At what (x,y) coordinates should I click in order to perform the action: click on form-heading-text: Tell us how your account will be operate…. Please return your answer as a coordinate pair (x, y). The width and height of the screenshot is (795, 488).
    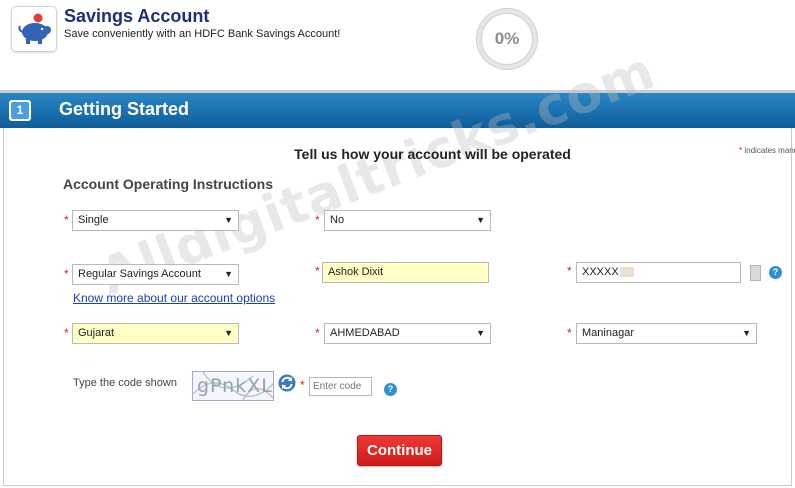
    Looking at the image, I should click on (432, 154).